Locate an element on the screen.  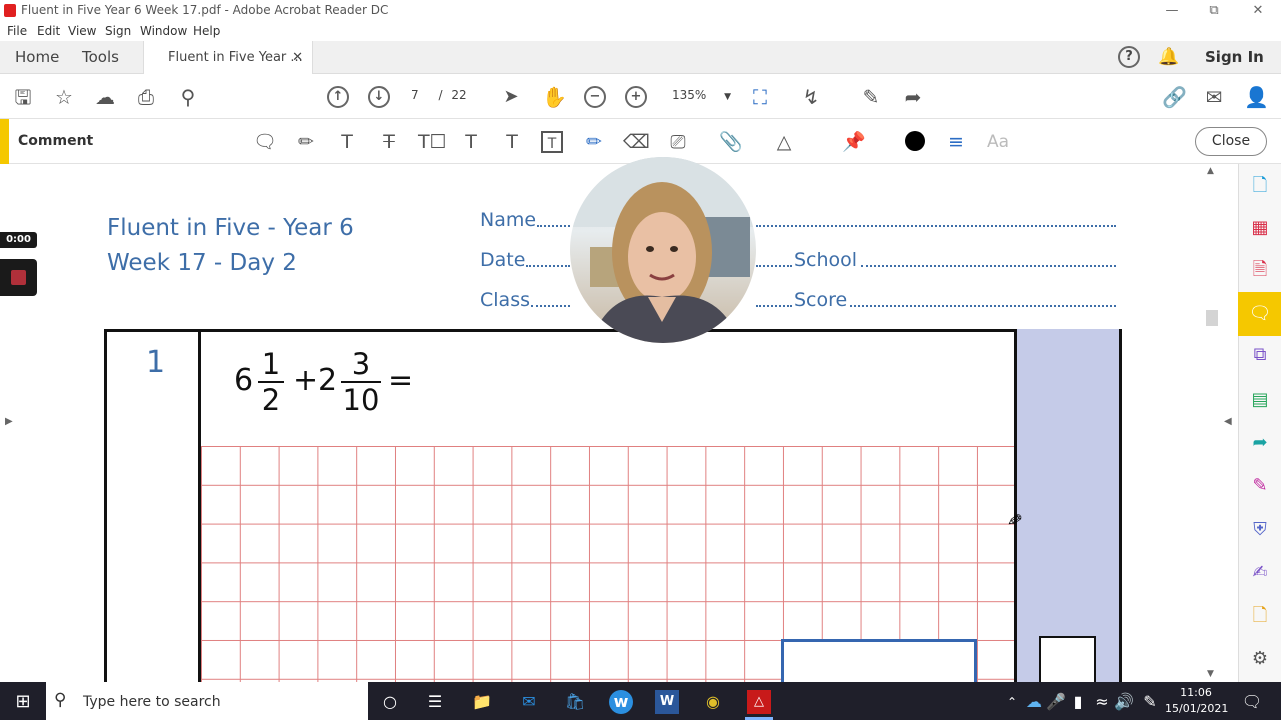
task-view-icon: ☰ is located at coordinates (435, 702).